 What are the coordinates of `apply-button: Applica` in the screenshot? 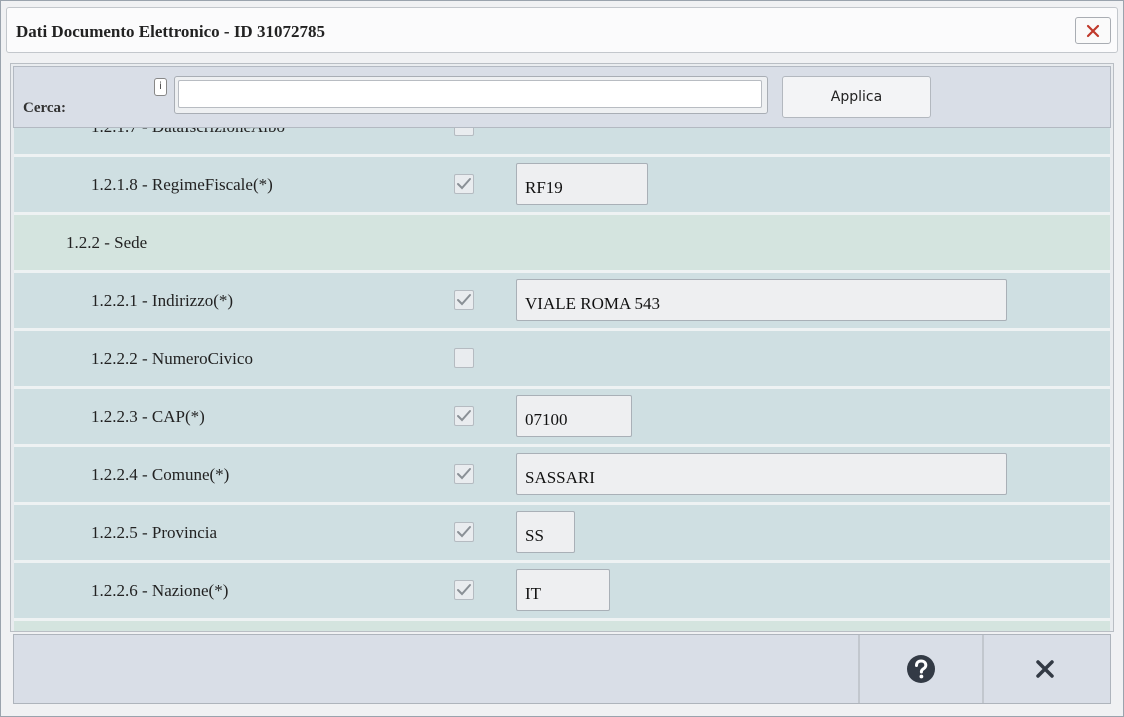 It's located at (856, 97).